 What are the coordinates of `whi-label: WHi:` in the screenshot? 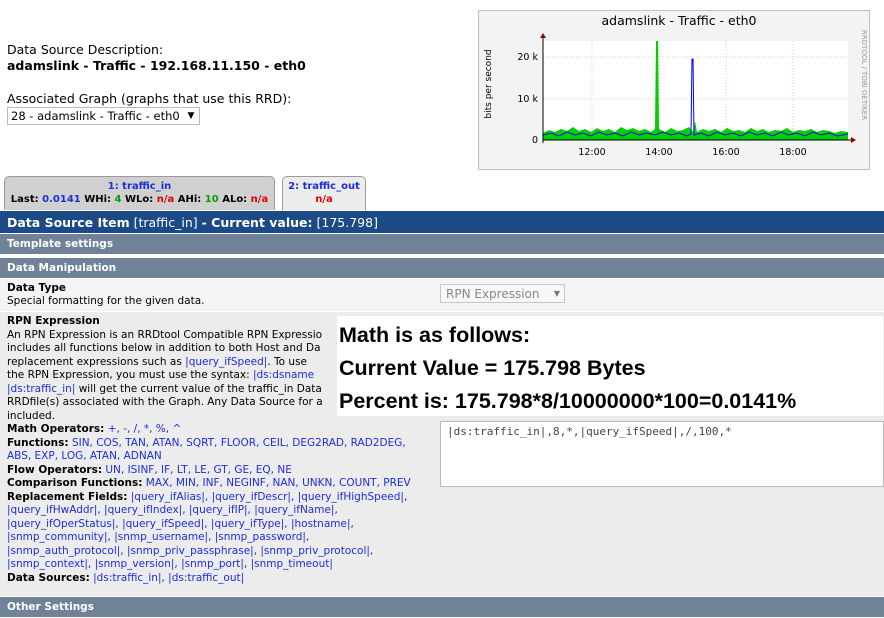 It's located at (98, 199).